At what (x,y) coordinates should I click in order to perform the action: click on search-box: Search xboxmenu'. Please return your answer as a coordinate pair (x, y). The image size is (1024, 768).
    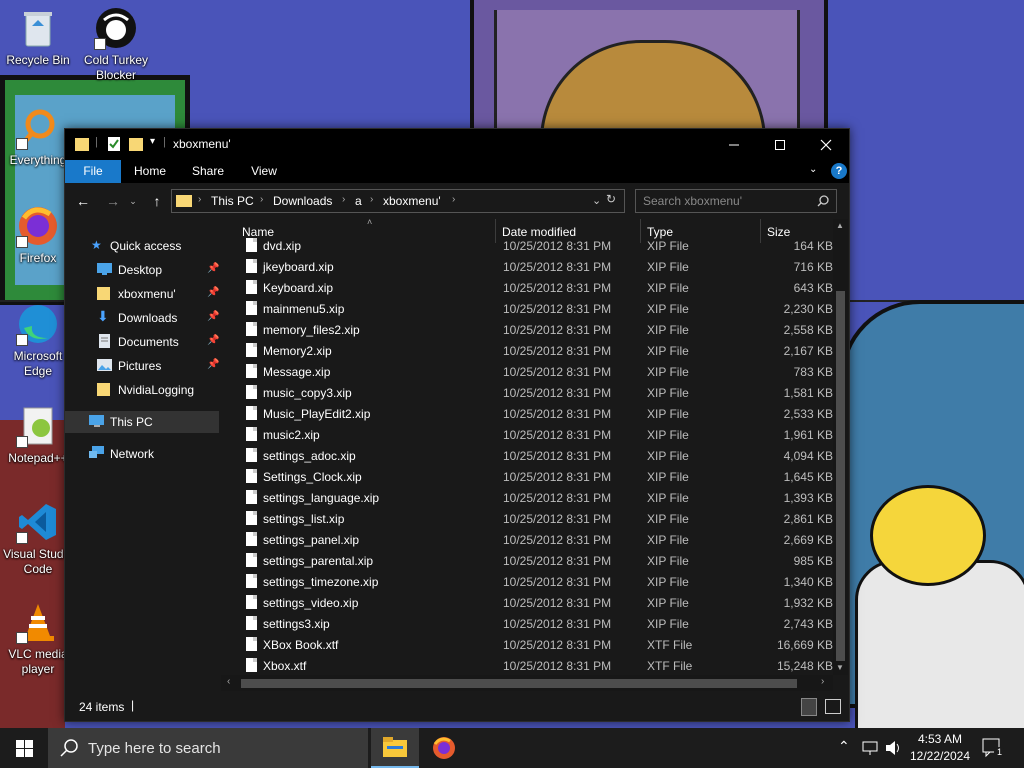
    Looking at the image, I should click on (736, 201).